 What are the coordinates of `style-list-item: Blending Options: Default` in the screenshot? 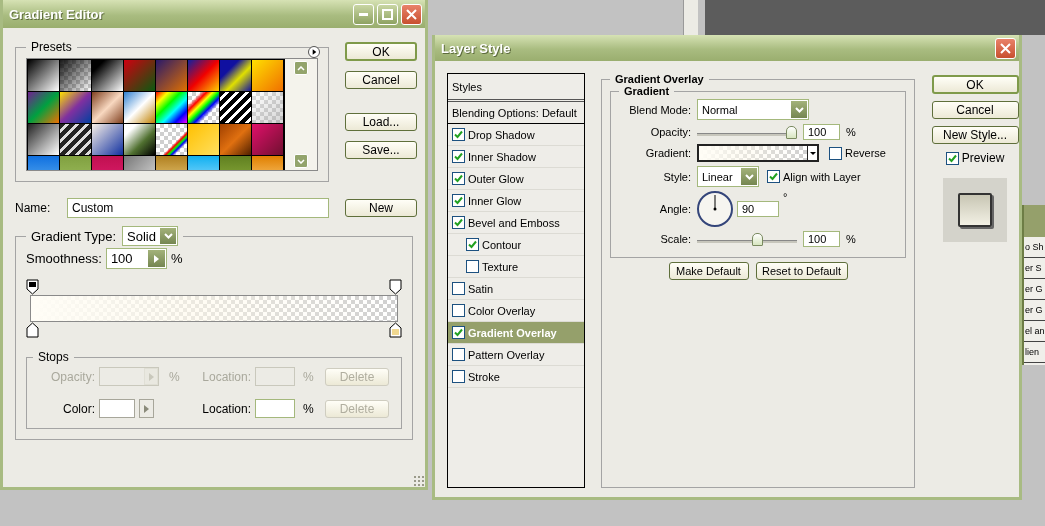 It's located at (516, 113).